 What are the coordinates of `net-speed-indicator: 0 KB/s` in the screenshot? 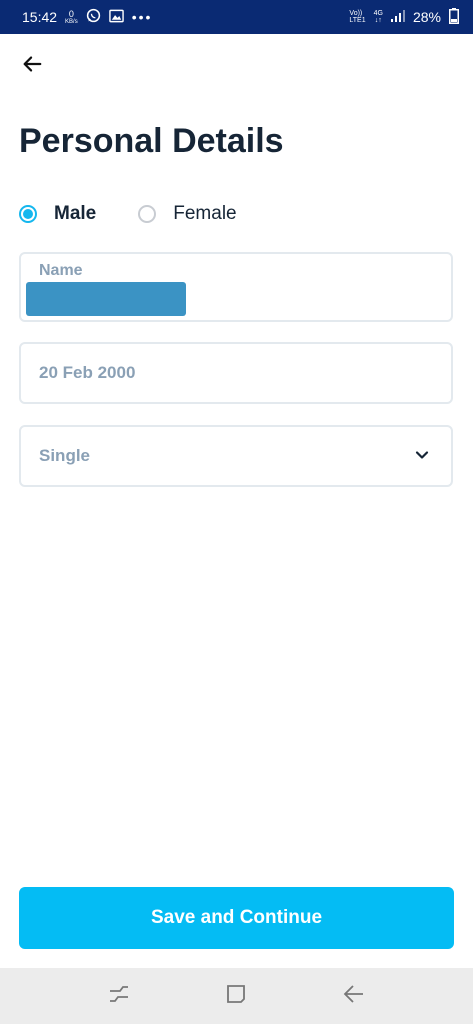 It's located at (71, 16).